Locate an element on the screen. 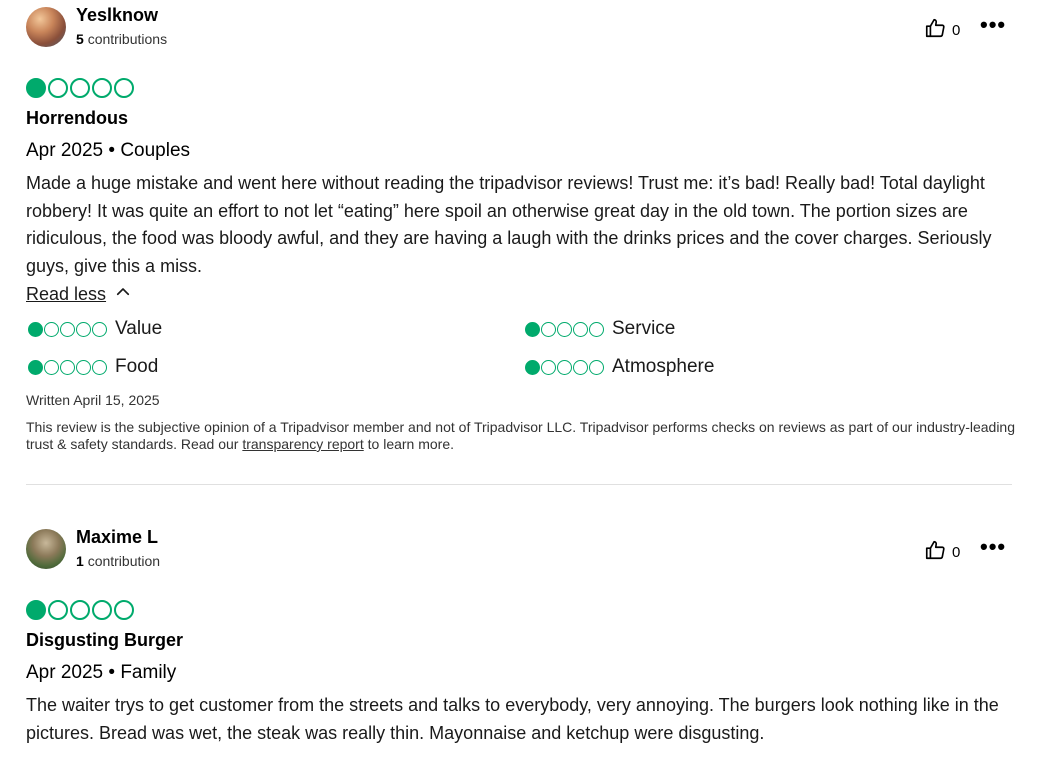 The height and width of the screenshot is (772, 1040). disclaimer-text-end: to learn more. is located at coordinates (409, 444).